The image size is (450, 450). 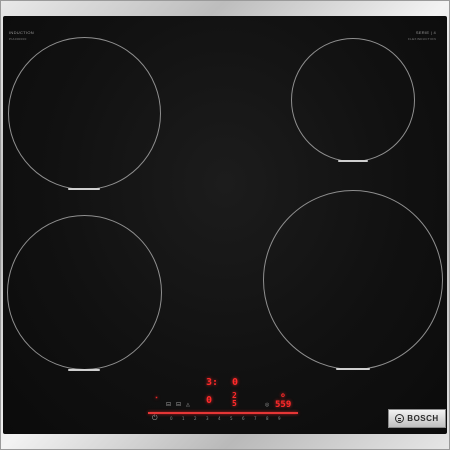 I want to click on slider-number: 5, so click(x=231, y=418).